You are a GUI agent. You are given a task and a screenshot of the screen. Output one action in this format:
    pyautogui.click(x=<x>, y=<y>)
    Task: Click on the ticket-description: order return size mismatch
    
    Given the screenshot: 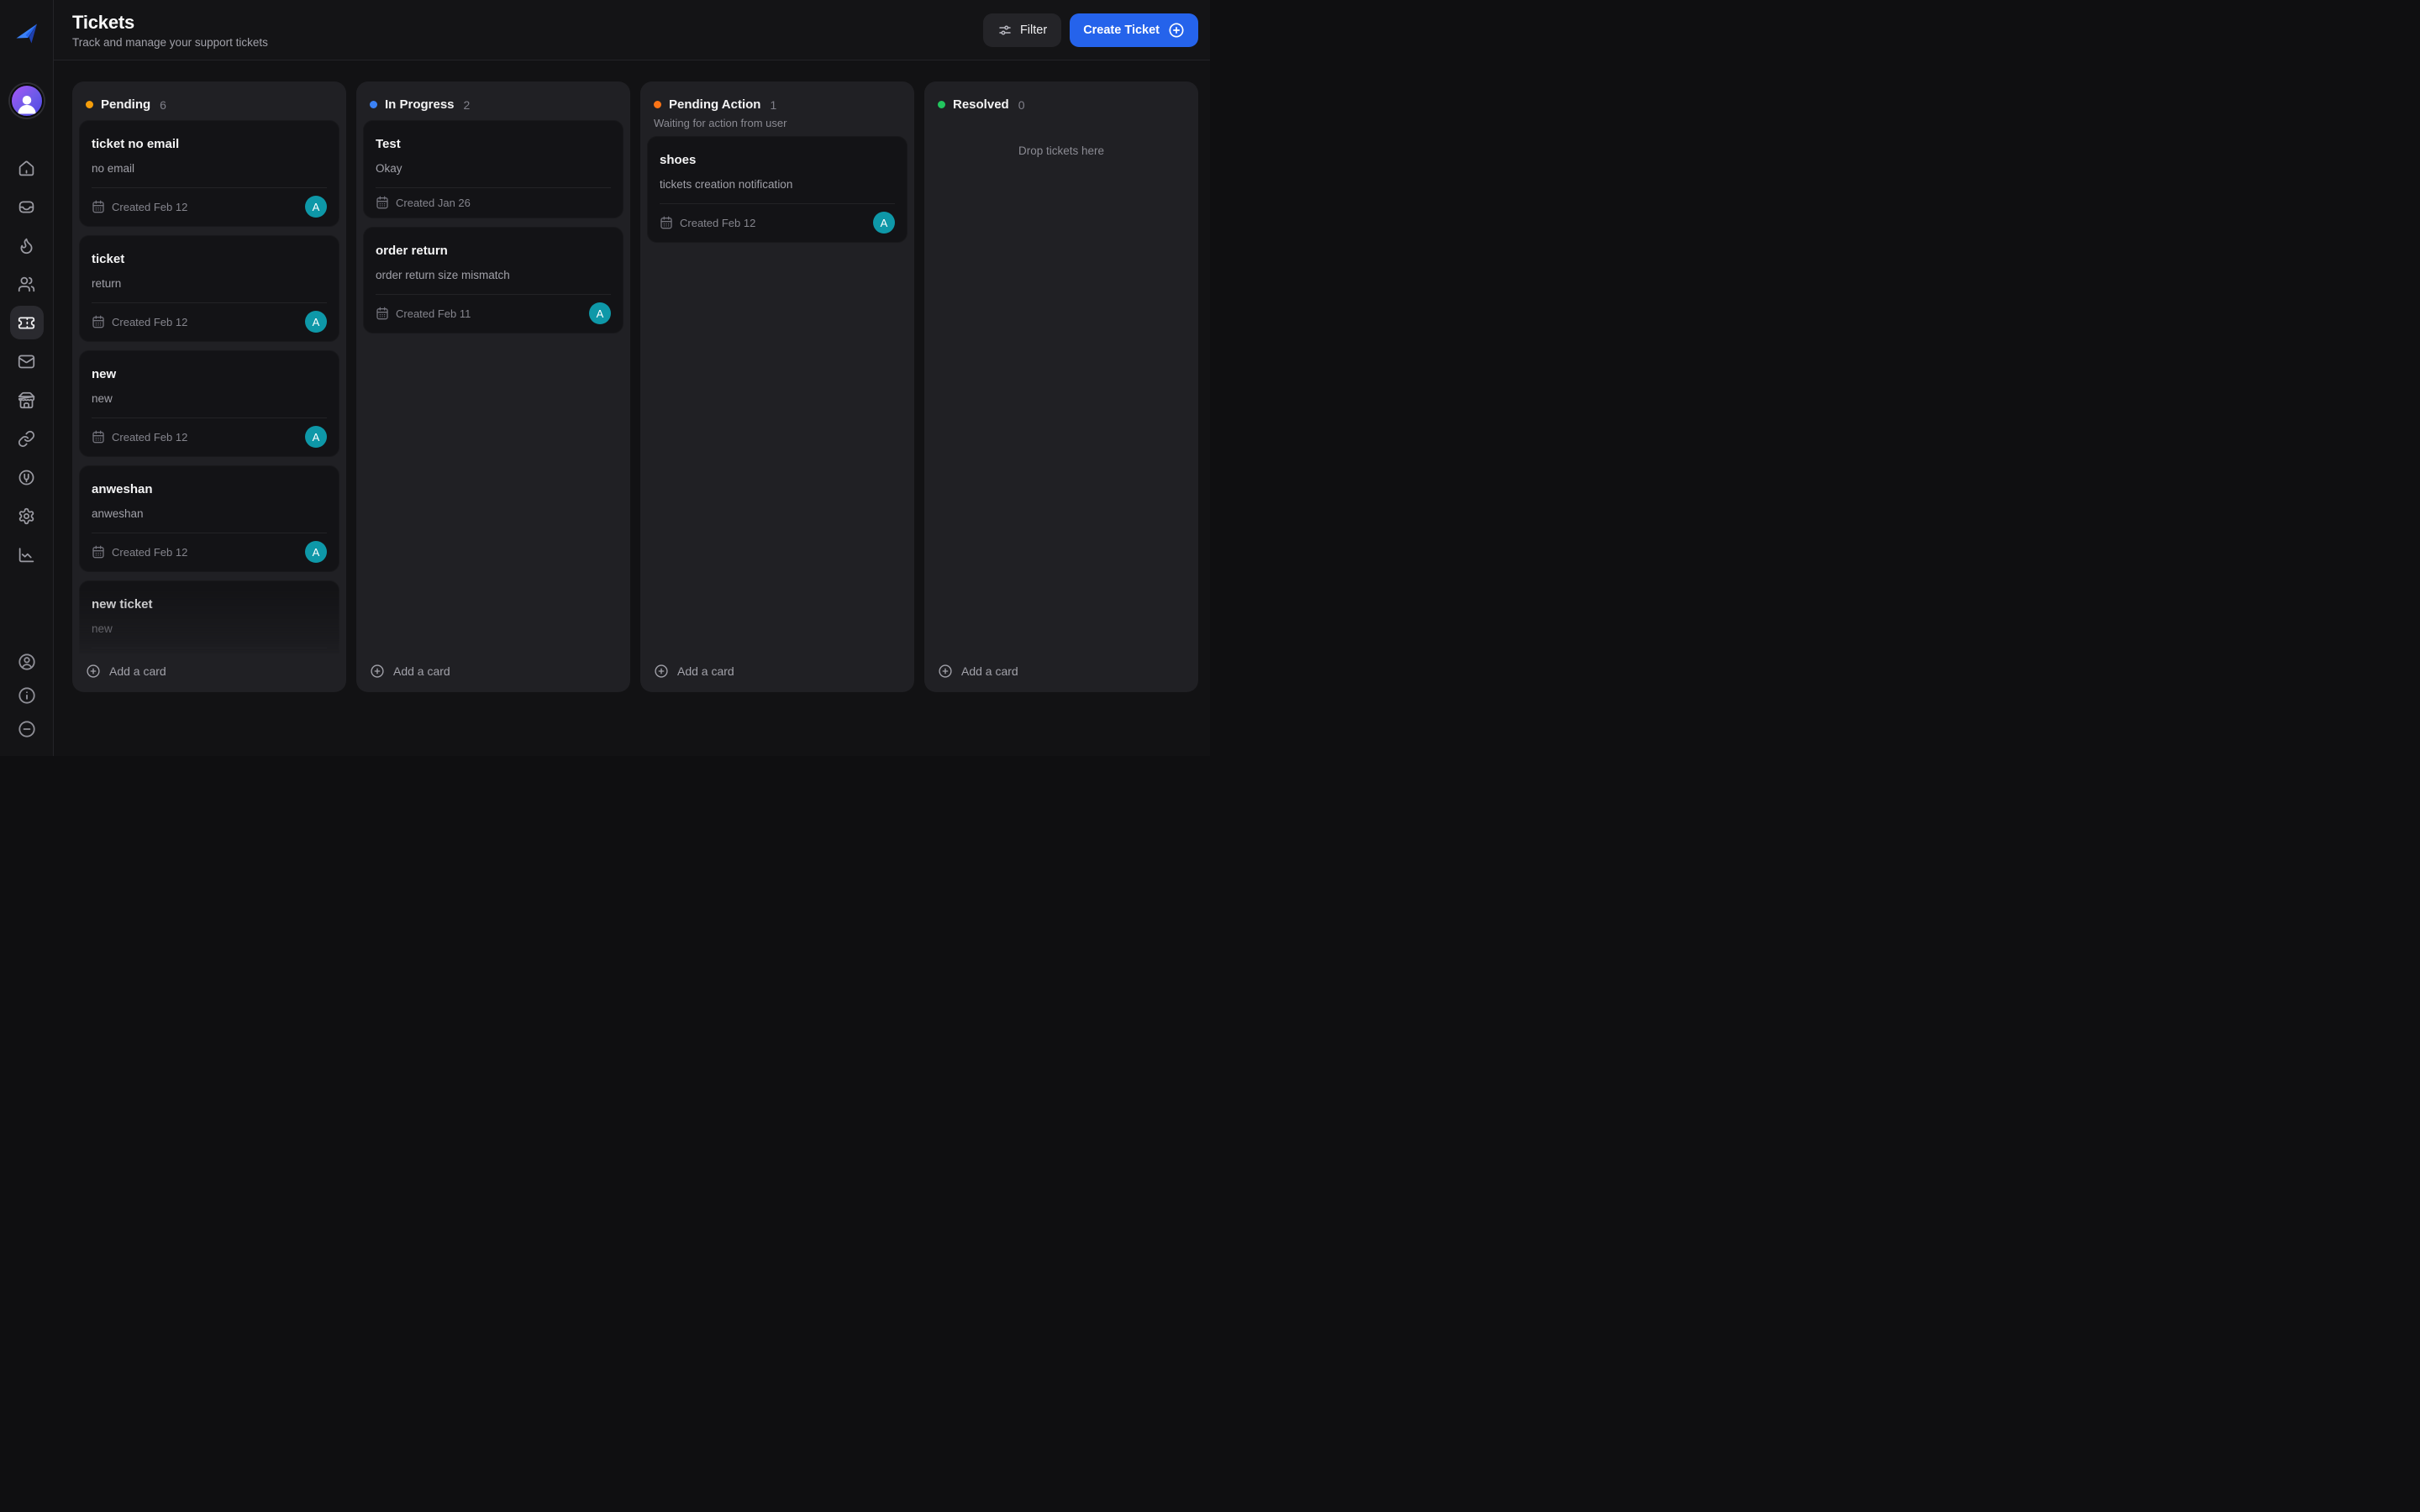 What is the action you would take?
    pyautogui.click(x=443, y=275)
    